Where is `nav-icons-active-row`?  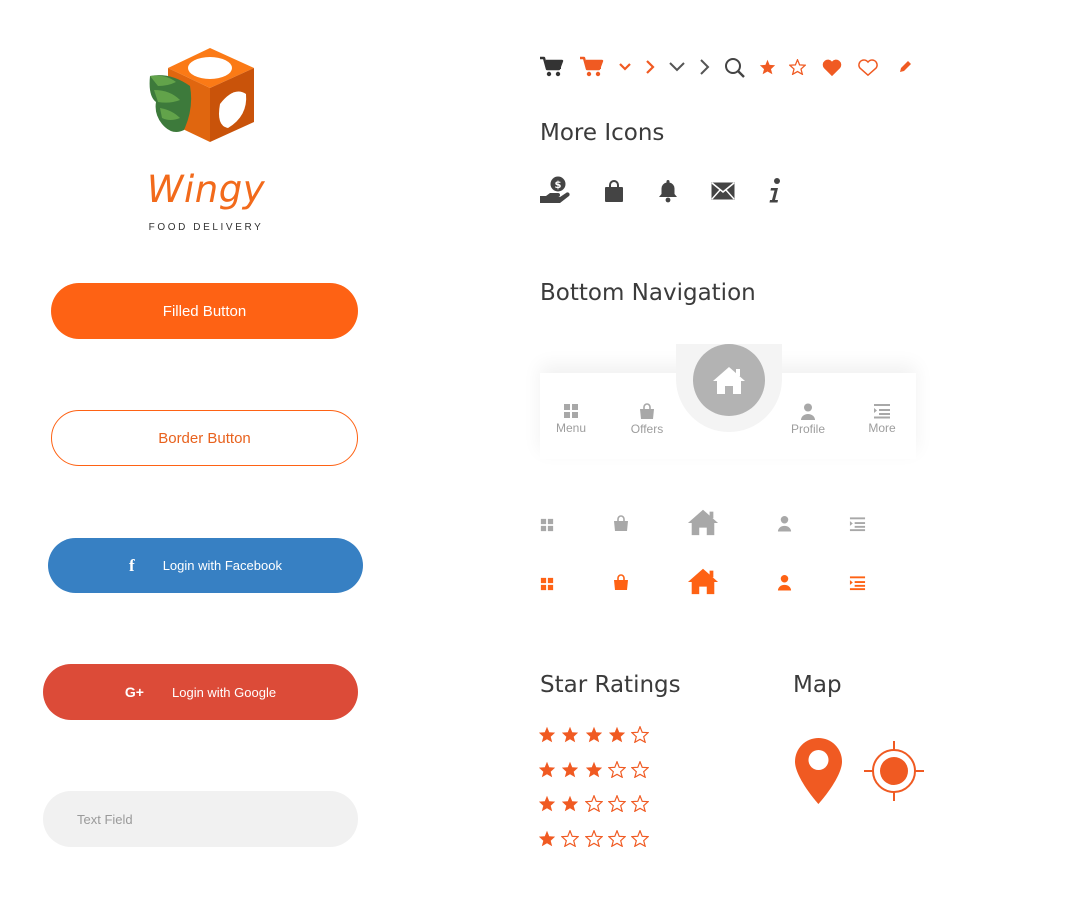
nav-icons-active-row is located at coordinates (710, 583).